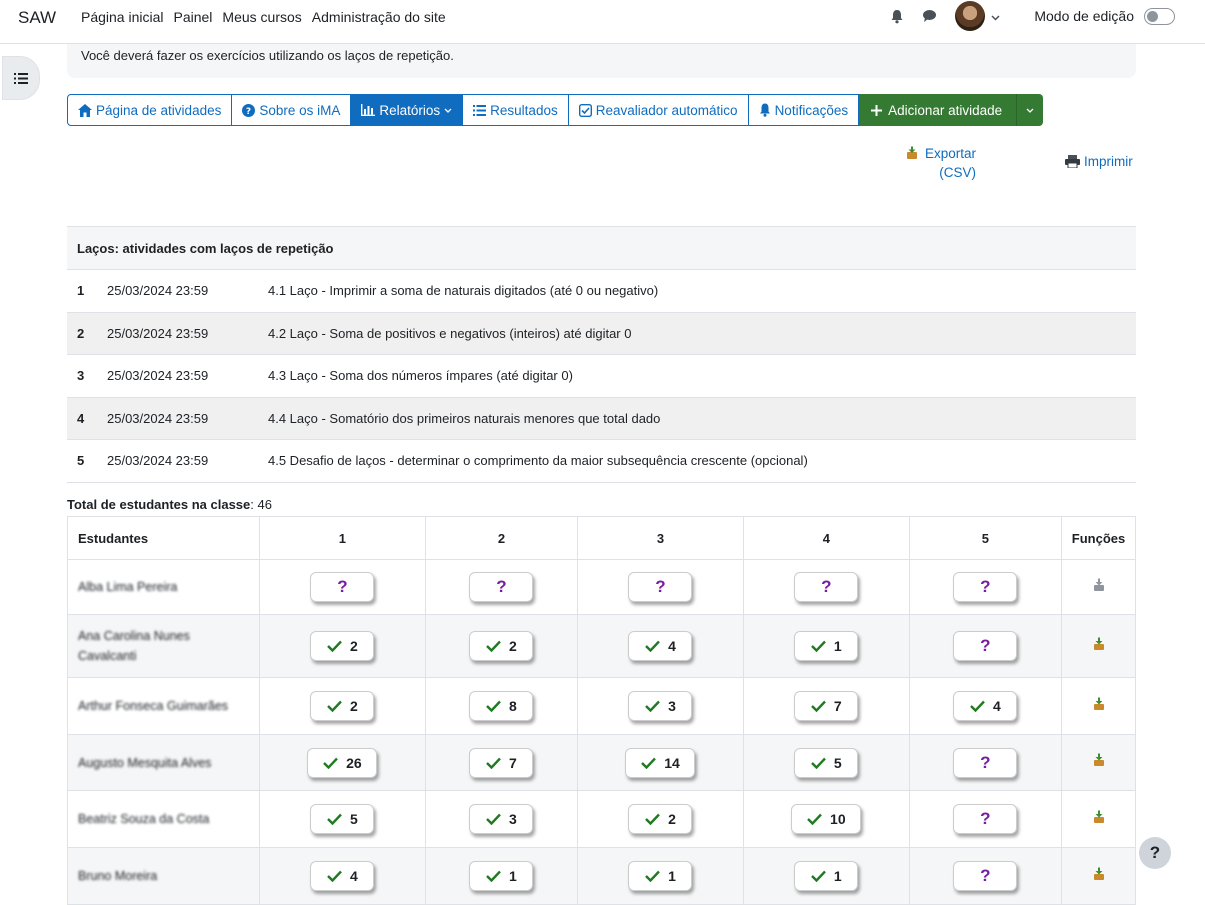 The image size is (1205, 905). What do you see at coordinates (122, 17) in the screenshot?
I see `nav-home: Página inicial` at bounding box center [122, 17].